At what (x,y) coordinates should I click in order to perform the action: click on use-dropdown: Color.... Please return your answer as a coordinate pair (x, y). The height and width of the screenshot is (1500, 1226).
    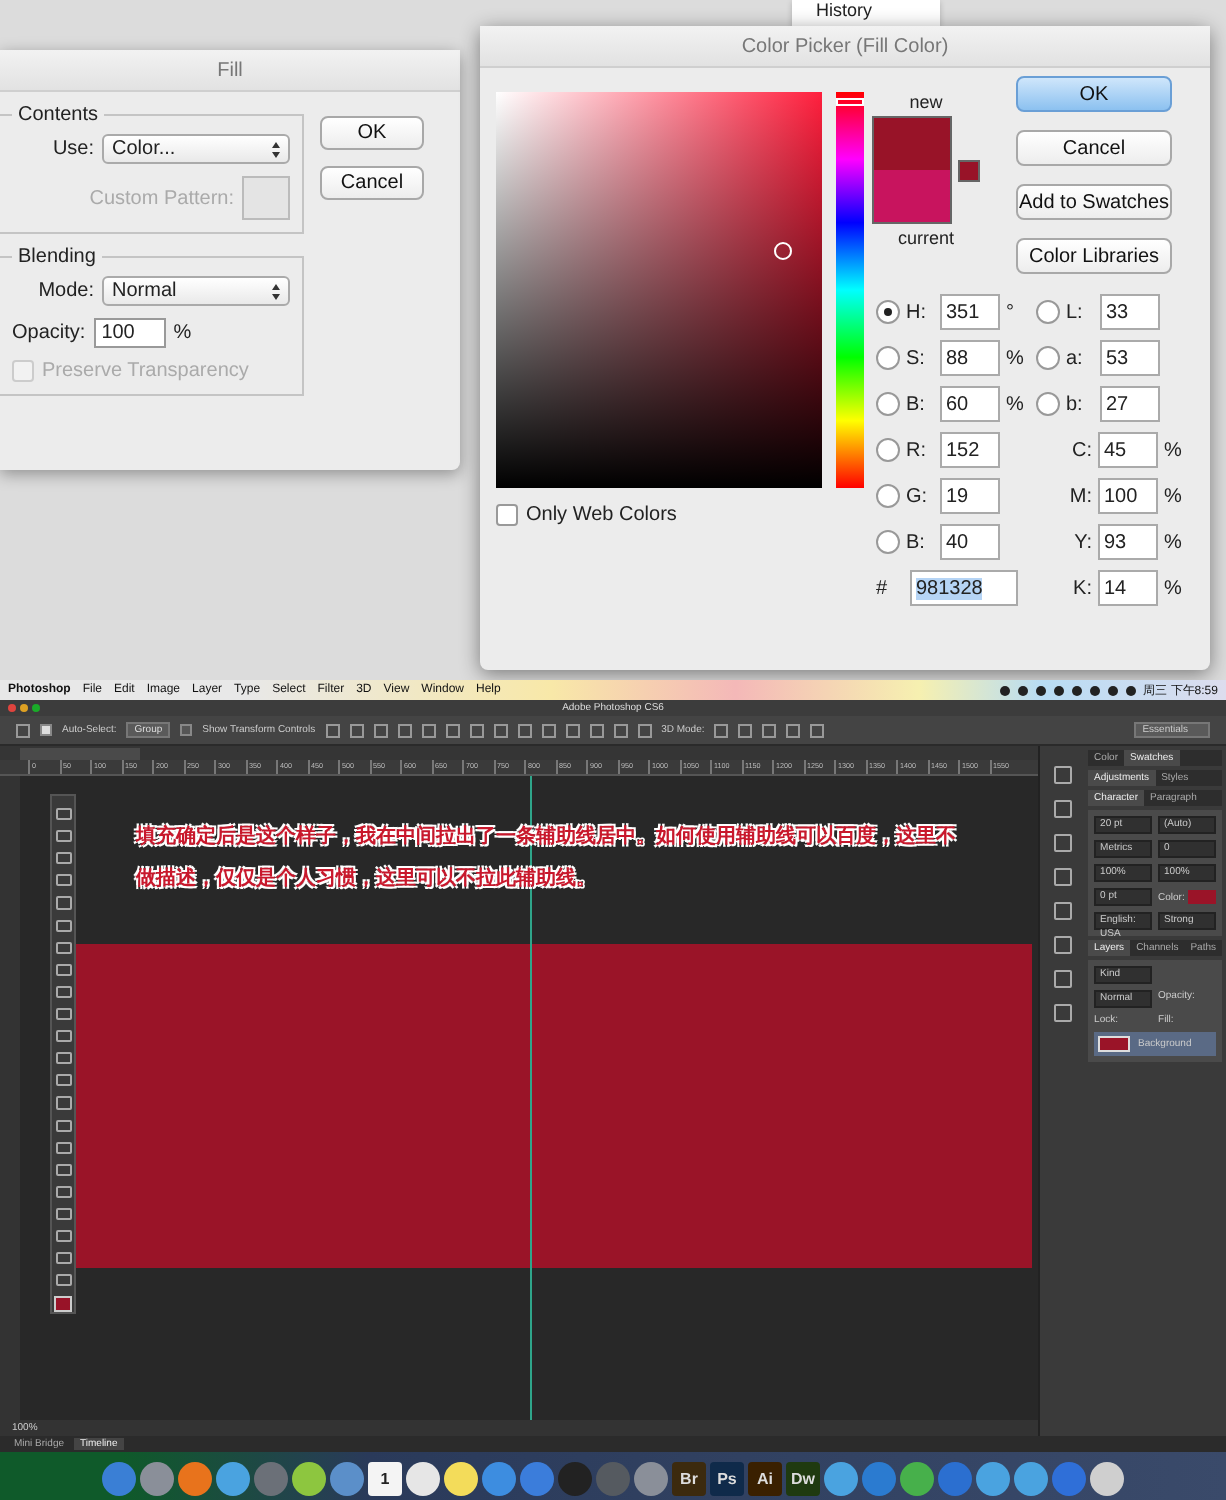
    Looking at the image, I should click on (196, 149).